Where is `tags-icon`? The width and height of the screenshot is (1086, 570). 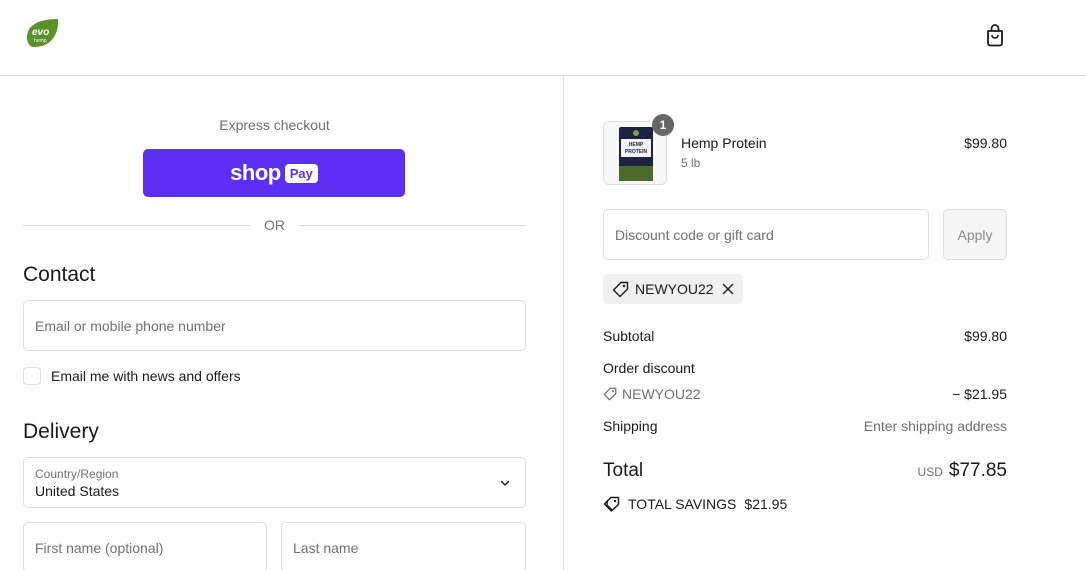
tags-icon is located at coordinates (611, 504).